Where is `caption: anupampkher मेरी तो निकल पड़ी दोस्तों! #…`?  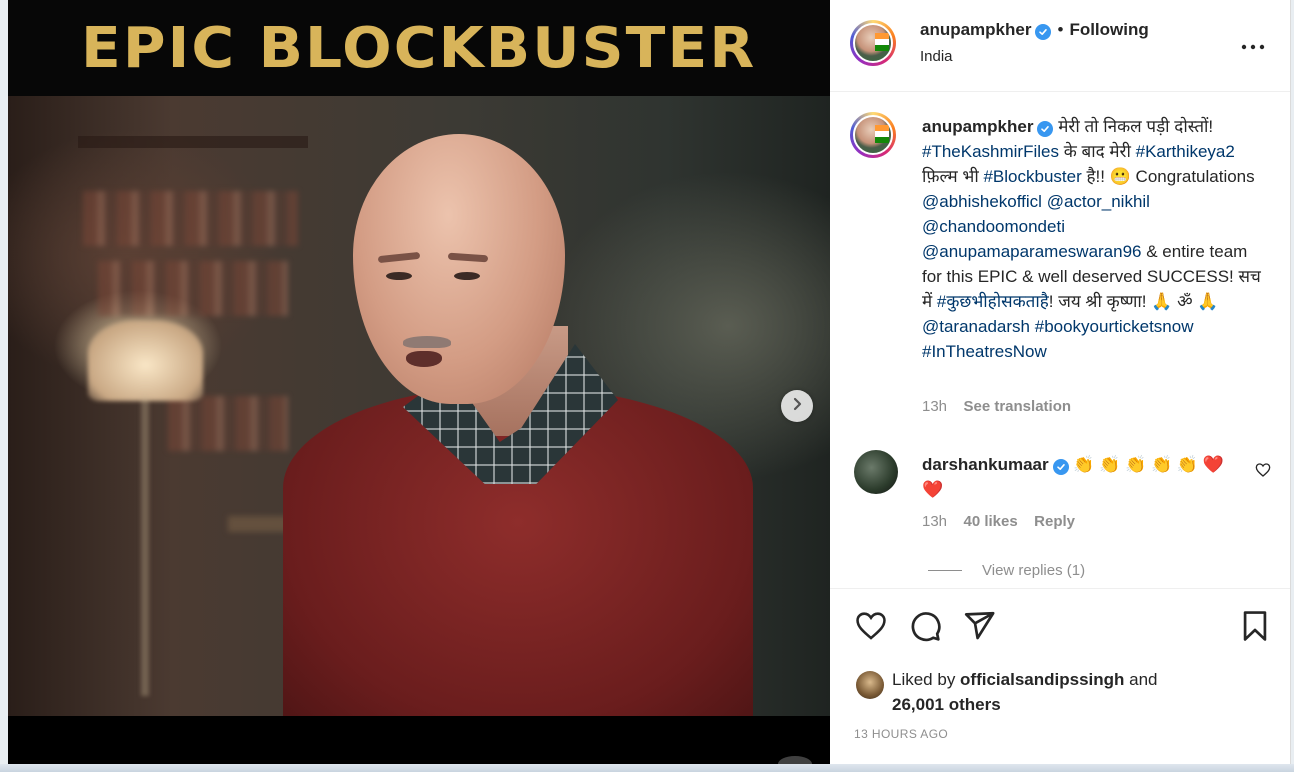 caption: anupampkher मेरी तो निकल पड़ी दोस्तों! #… is located at coordinates (1092, 239).